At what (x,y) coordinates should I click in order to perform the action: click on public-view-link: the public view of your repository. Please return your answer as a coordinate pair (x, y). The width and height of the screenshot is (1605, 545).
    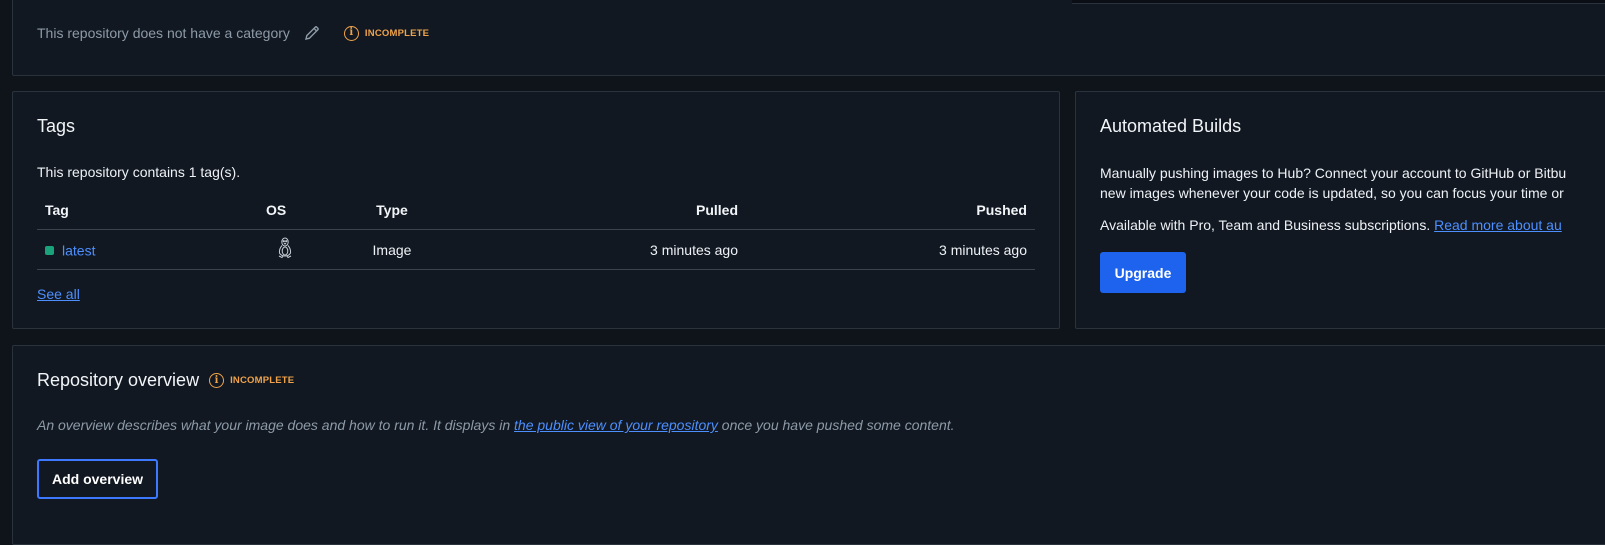
    Looking at the image, I should click on (616, 425).